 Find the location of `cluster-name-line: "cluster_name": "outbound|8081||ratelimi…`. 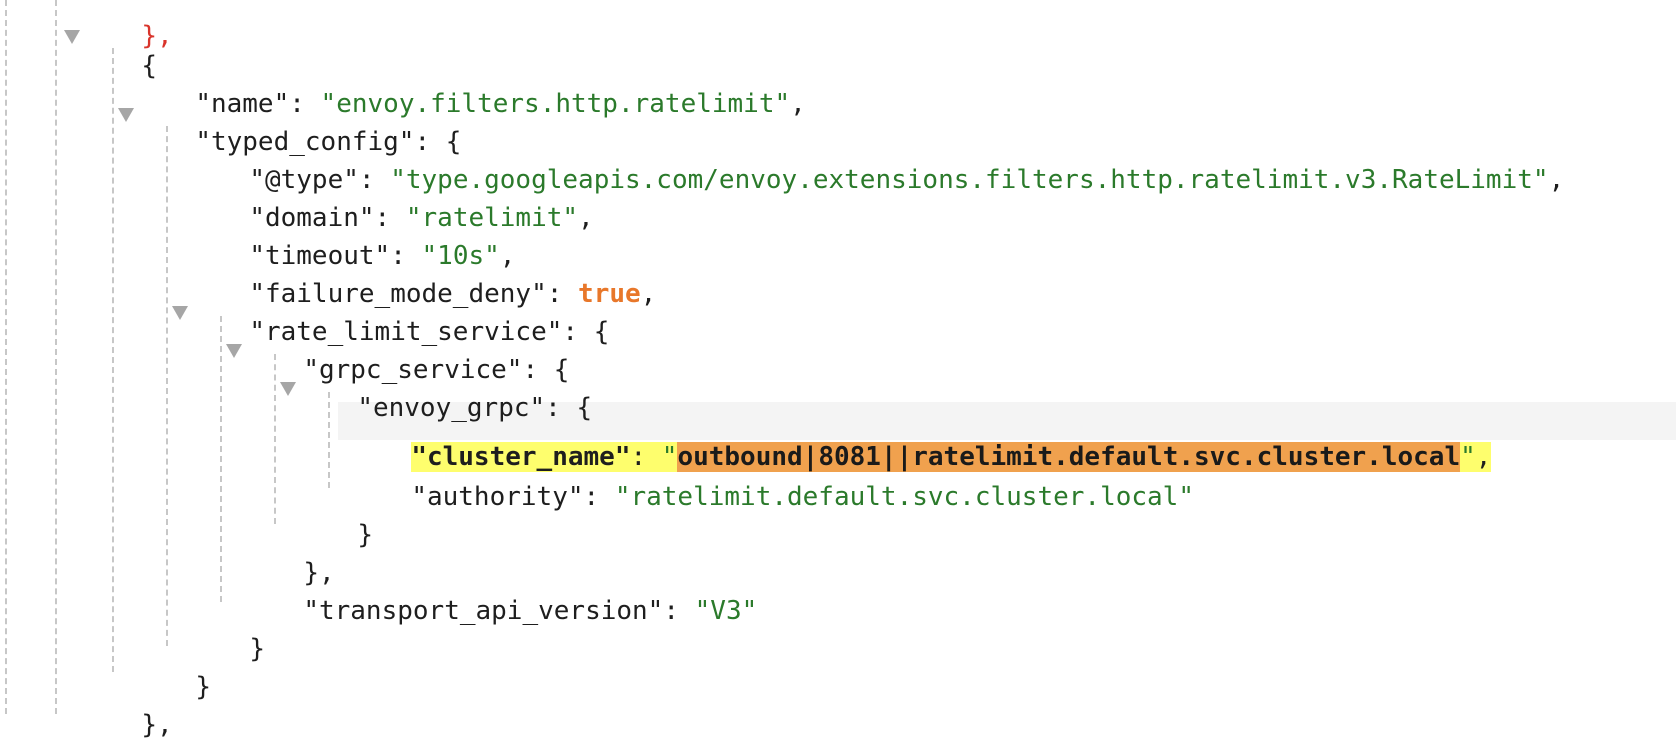

cluster-name-line: "cluster_name": "outbound|8081||ratelimi… is located at coordinates (936, 437).